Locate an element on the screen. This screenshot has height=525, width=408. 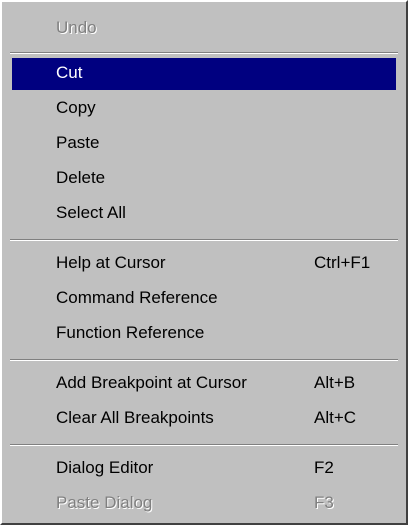
menu-item-command-reference: Command Reference is located at coordinates (204, 299).